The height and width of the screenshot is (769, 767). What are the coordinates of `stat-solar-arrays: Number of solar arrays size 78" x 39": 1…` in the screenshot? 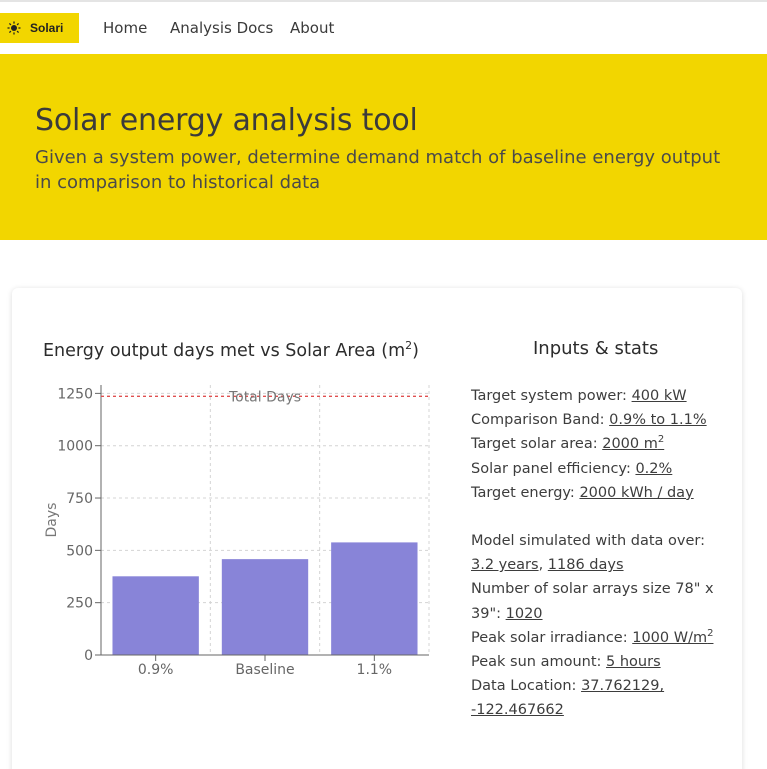 It's located at (592, 601).